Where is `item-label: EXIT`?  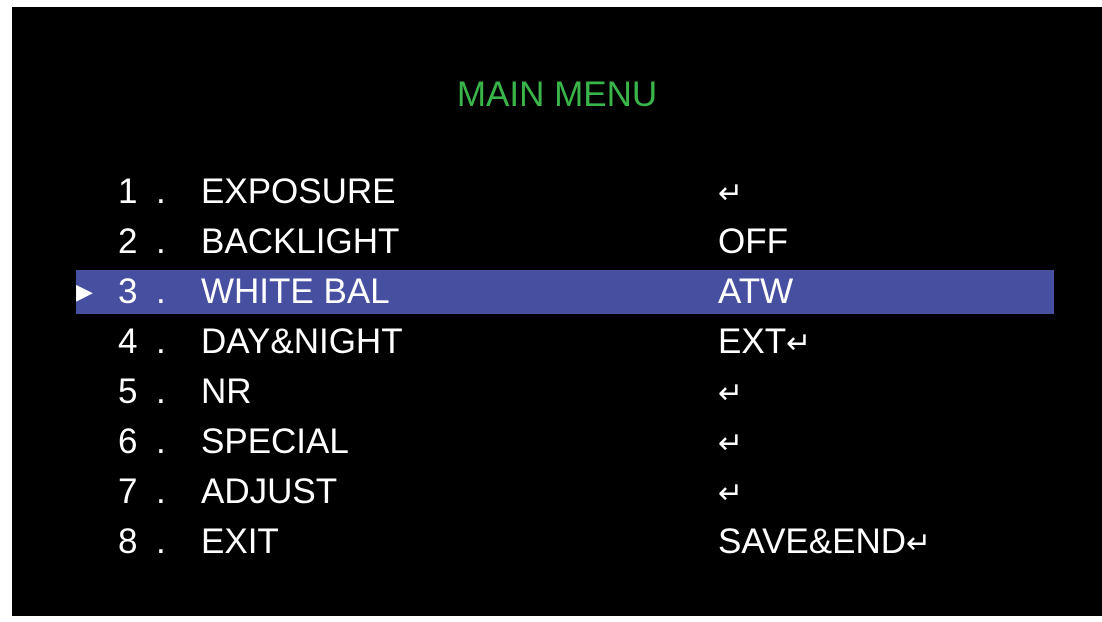 item-label: EXIT is located at coordinates (240, 541).